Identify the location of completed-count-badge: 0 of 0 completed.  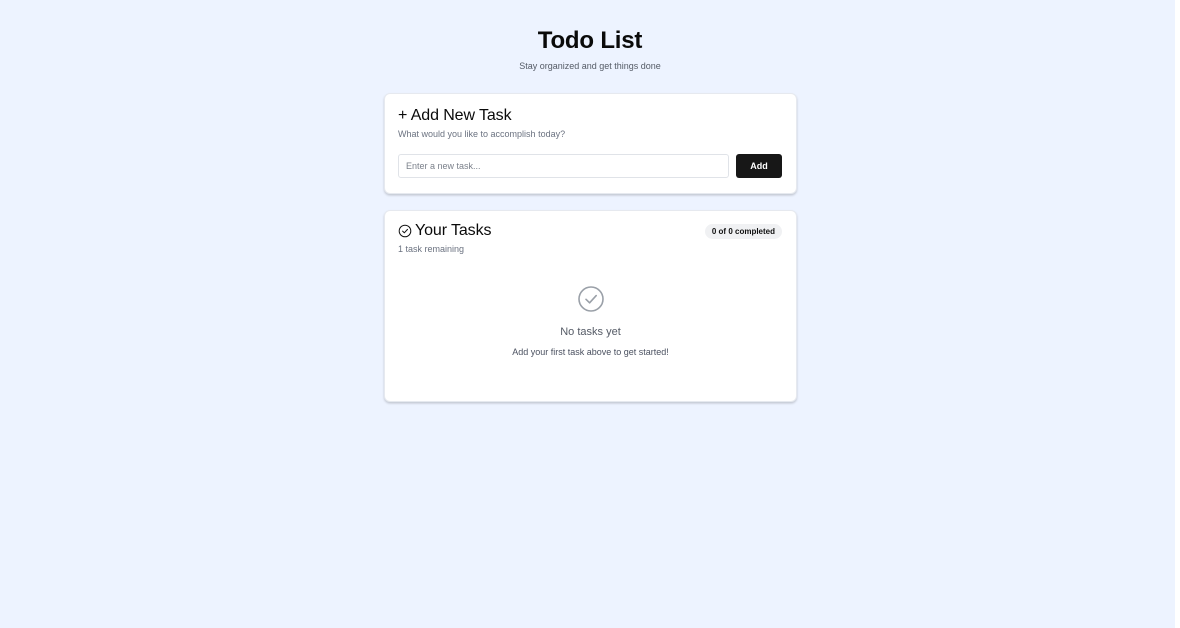
(743, 231).